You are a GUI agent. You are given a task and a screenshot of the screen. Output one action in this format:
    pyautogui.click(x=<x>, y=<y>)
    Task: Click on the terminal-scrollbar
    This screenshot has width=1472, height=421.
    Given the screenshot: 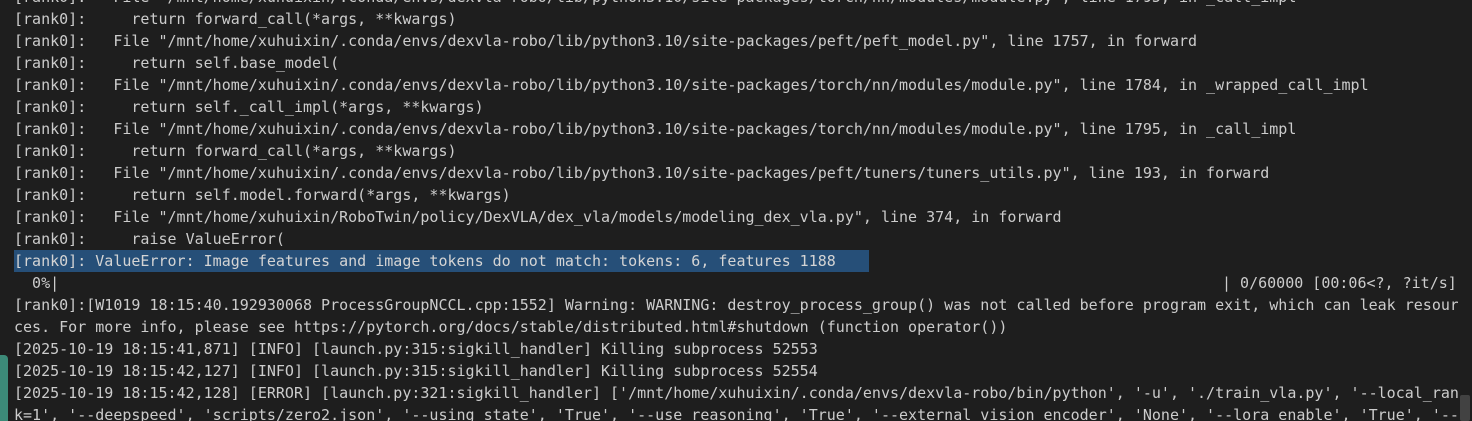 What is the action you would take?
    pyautogui.click(x=1465, y=210)
    